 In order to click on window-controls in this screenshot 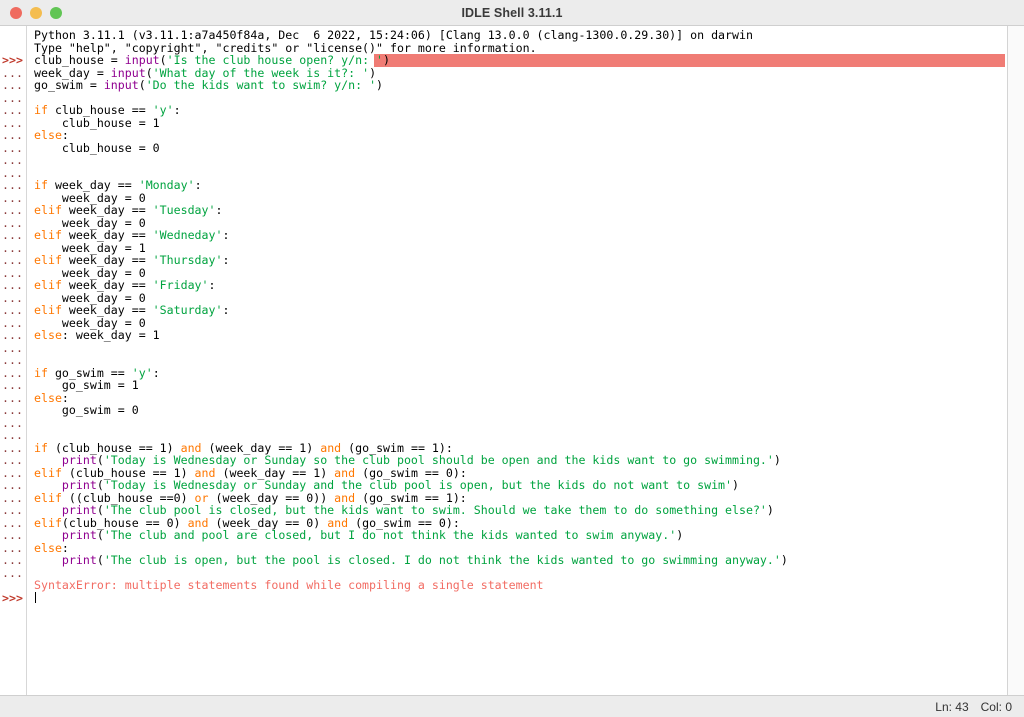, I will do `click(31, 12)`.